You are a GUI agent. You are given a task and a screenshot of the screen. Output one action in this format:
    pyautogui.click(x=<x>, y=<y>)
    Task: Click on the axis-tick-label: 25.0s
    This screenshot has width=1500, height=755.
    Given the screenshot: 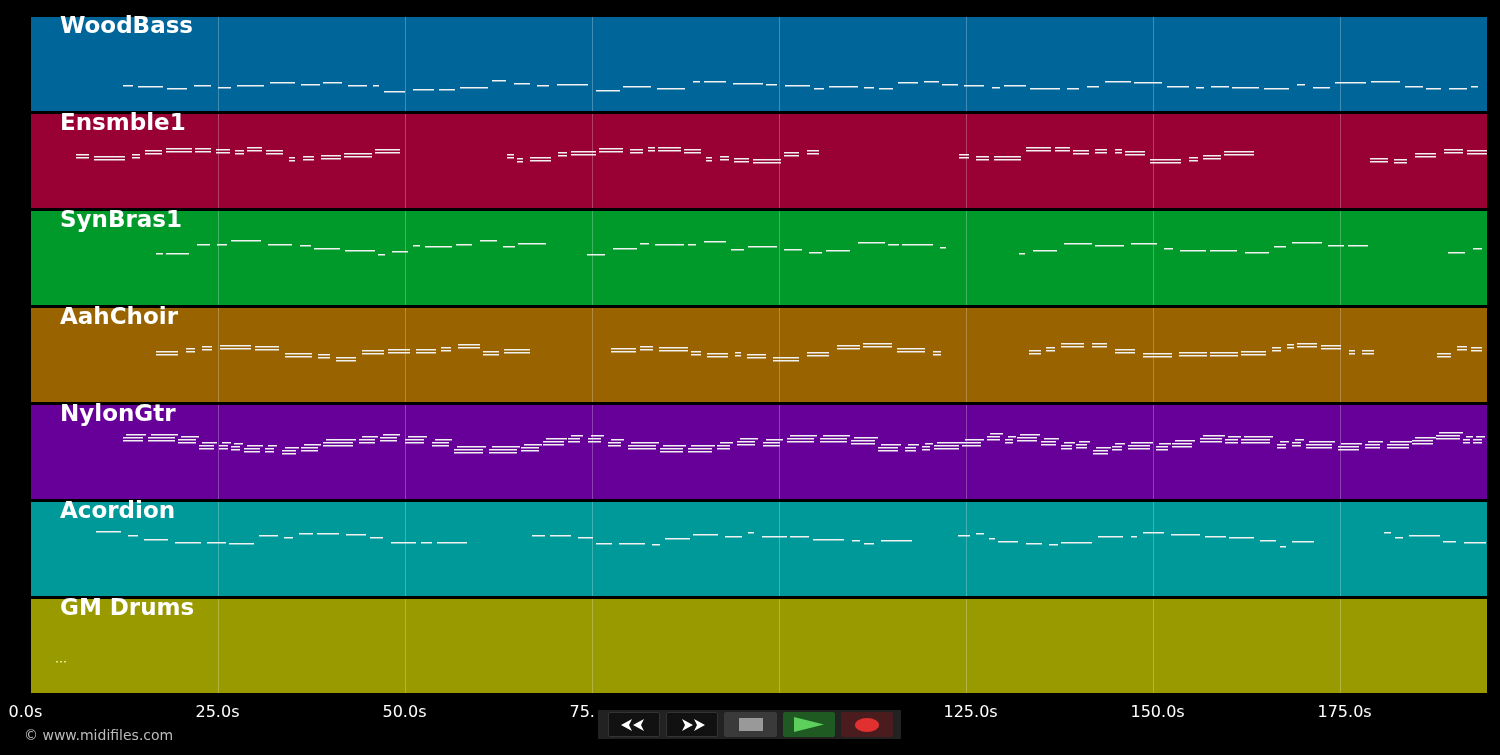 What is the action you would take?
    pyautogui.click(x=217, y=712)
    